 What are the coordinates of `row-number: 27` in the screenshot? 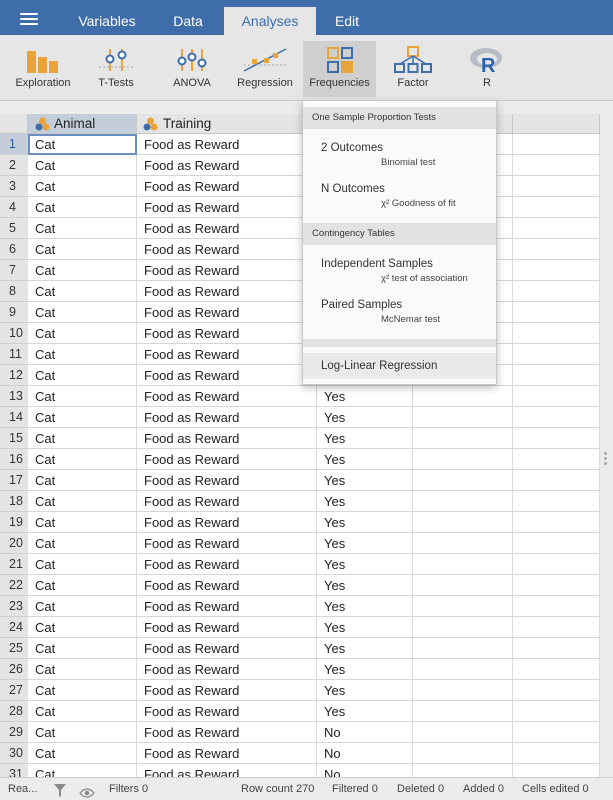 It's located at (14, 690).